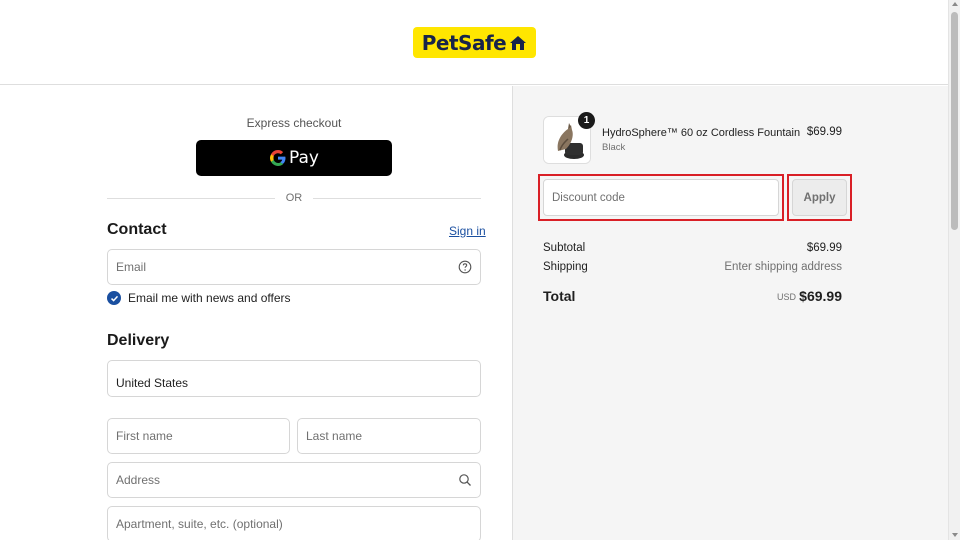 The height and width of the screenshot is (540, 960). Describe the element at coordinates (954, 121) in the screenshot. I see `scrollbar-thumb` at that location.